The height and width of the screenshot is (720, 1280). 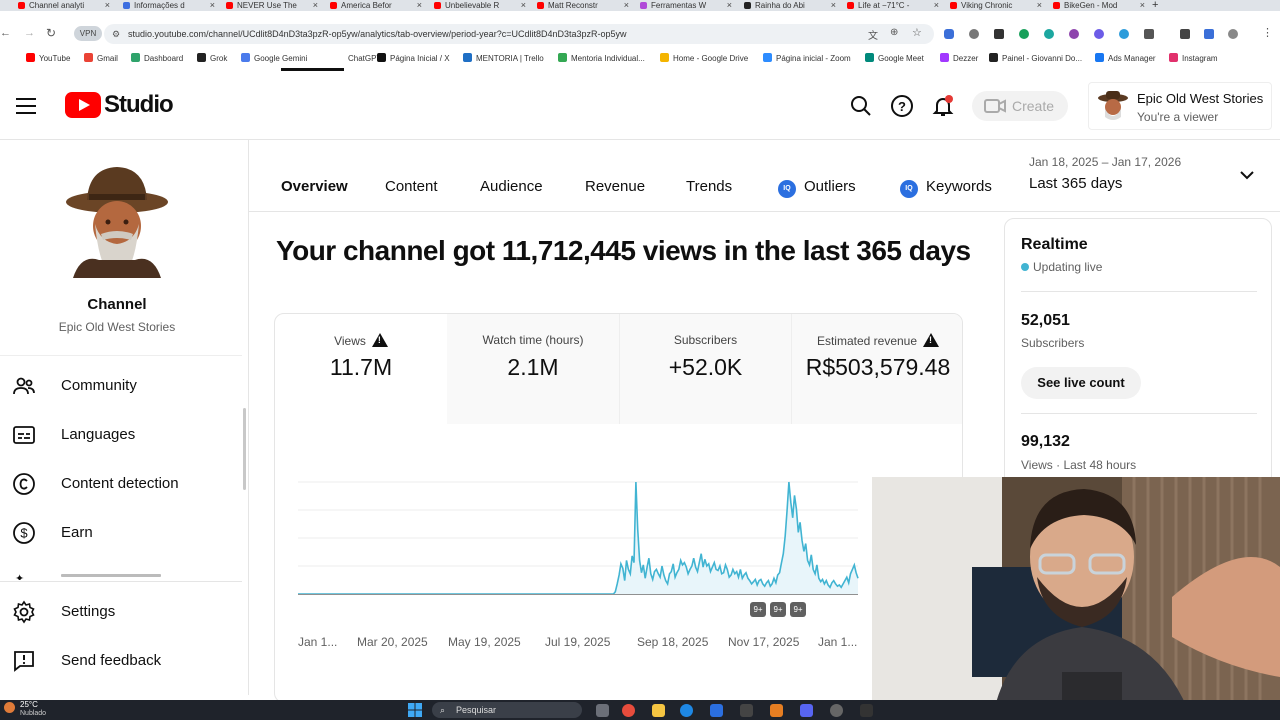 What do you see at coordinates (1081, 383) in the screenshot?
I see `see-live-count-button: See live count` at bounding box center [1081, 383].